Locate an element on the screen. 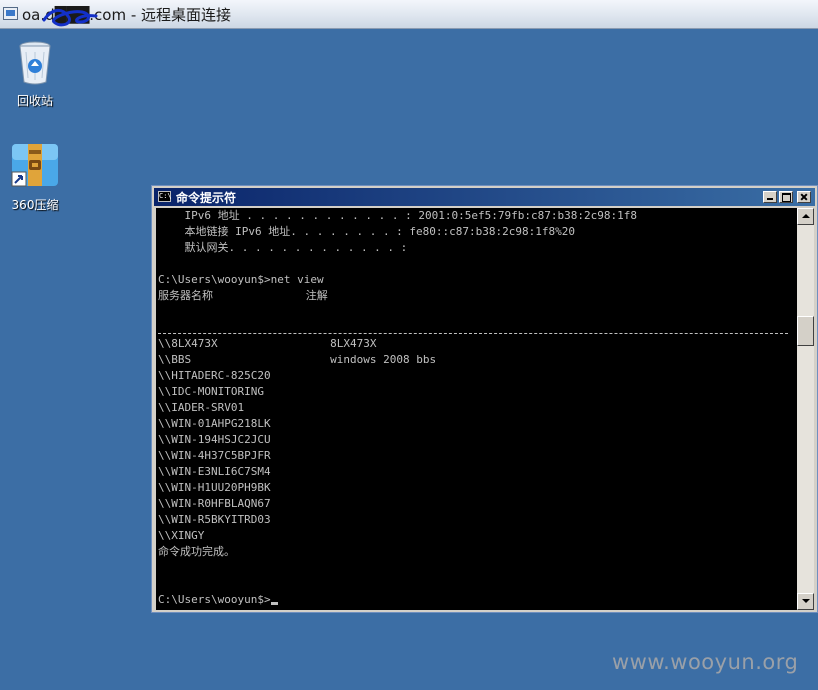  archive-icon is located at coordinates (34, 165).